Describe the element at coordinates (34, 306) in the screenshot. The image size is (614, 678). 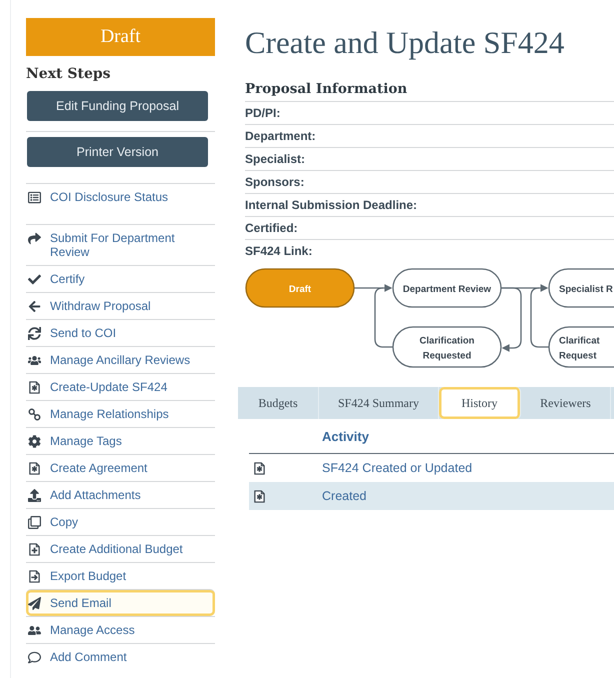
I see `left-arrow-icon` at that location.